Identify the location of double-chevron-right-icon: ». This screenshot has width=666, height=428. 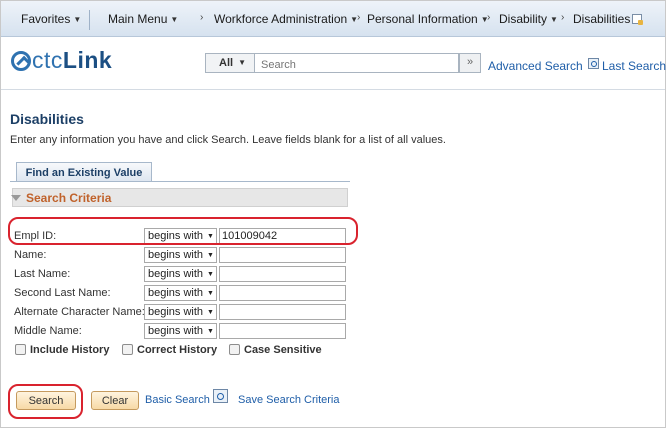
(470, 62).